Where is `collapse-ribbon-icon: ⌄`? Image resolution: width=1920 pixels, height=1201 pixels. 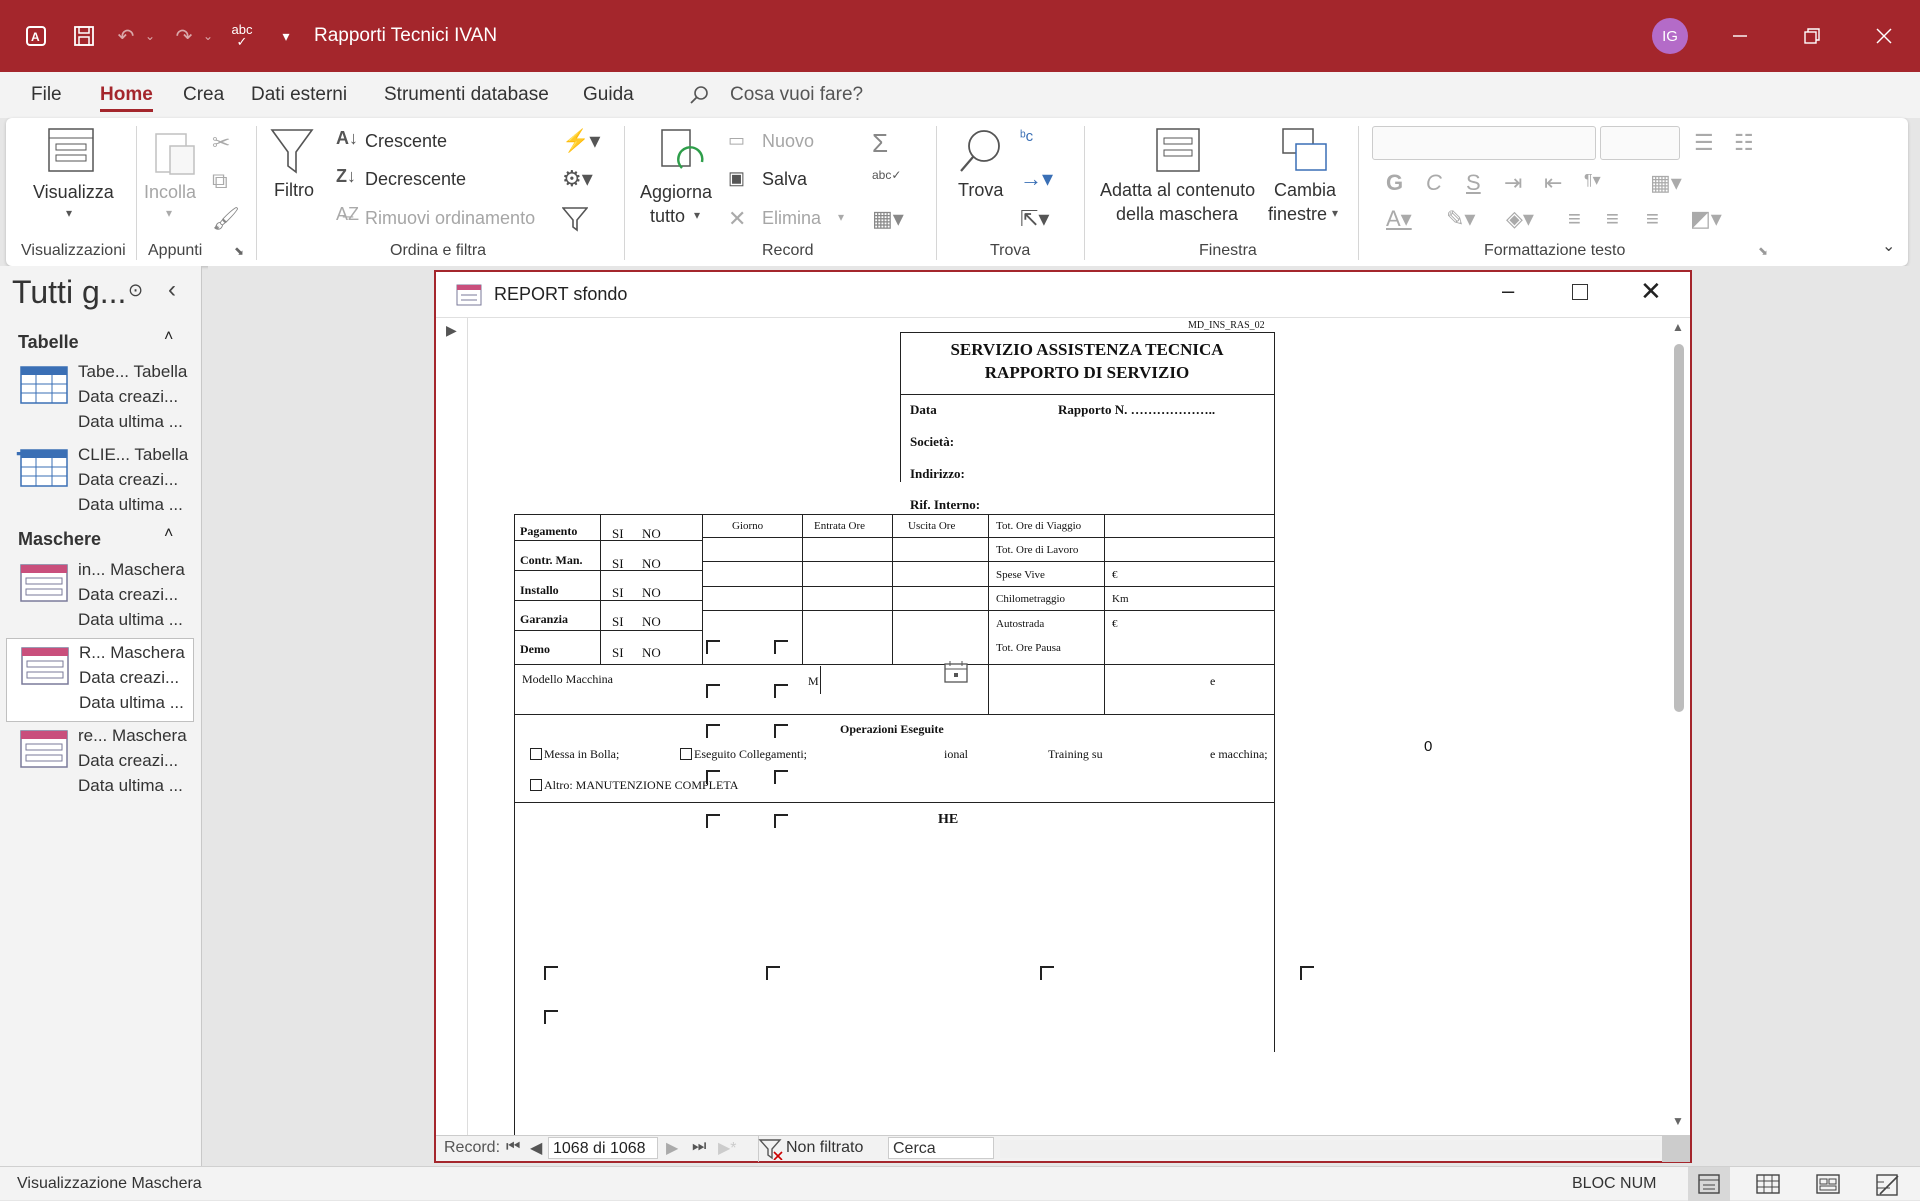
collapse-ribbon-icon: ⌄ is located at coordinates (1888, 246).